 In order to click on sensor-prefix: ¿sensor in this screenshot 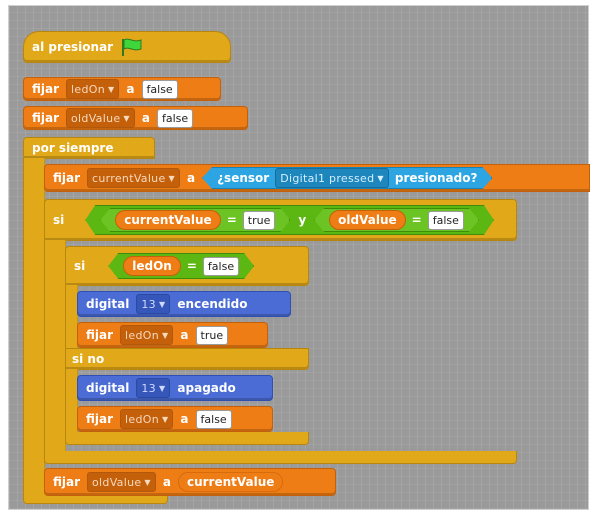, I will do `click(243, 178)`.